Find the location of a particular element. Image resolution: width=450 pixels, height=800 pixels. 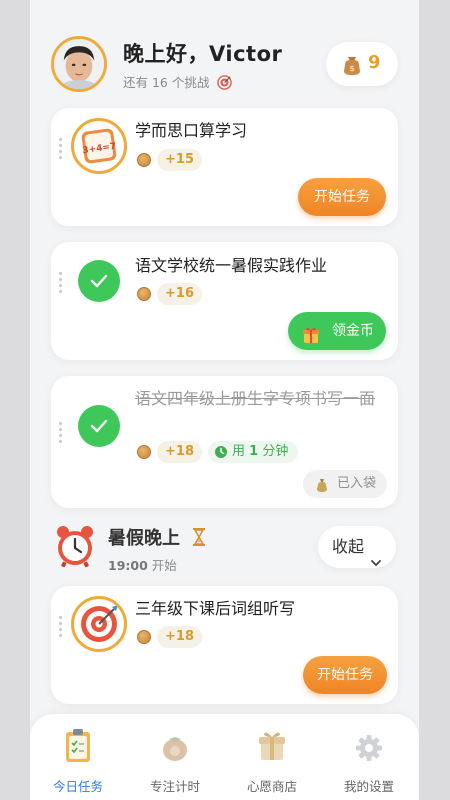

duration-badge: 用 1 分钟 is located at coordinates (253, 452).